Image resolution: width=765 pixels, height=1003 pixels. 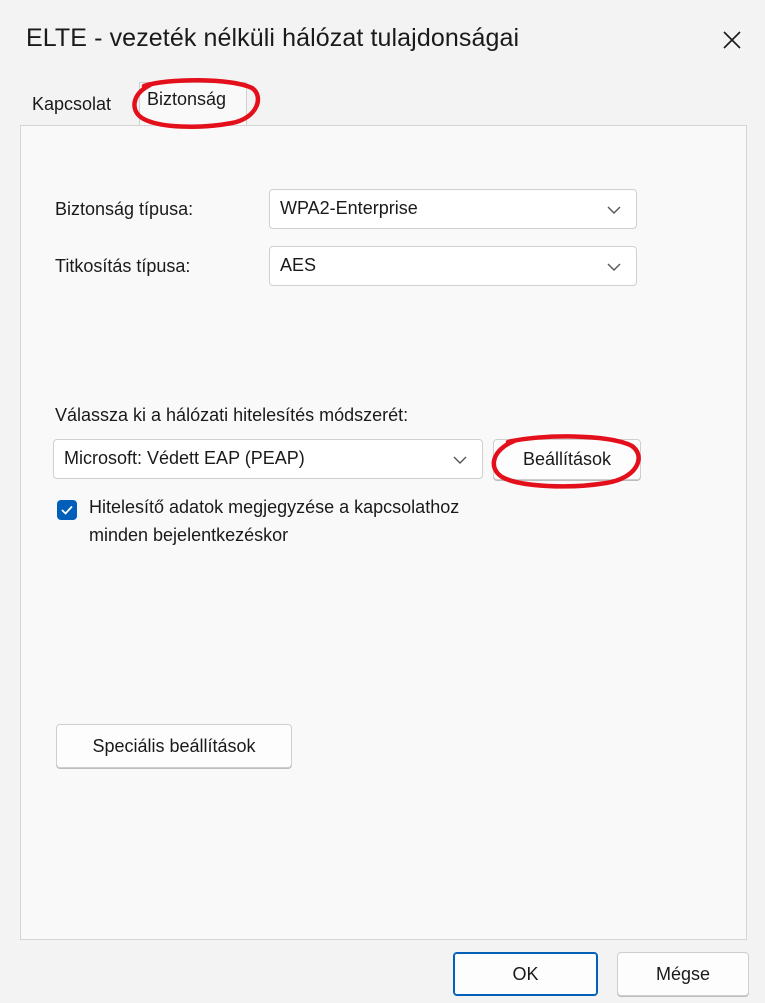 I want to click on security-type-label: Biztonság típusa:, so click(x=124, y=209).